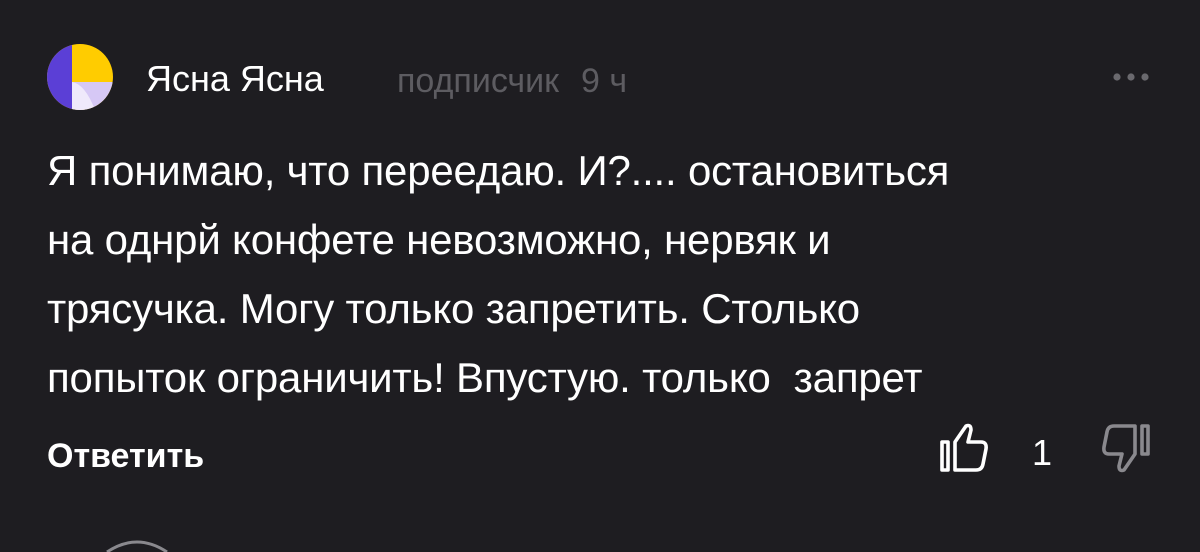 The height and width of the screenshot is (552, 1200). Describe the element at coordinates (478, 81) in the screenshot. I see `author-role: подписчик` at that location.